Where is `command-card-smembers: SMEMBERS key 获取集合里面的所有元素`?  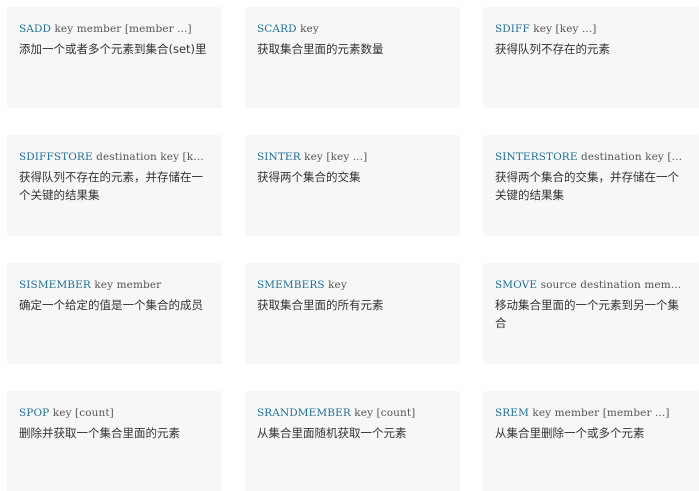 command-card-smembers: SMEMBERS key 获取集合里面的所有元素 is located at coordinates (352, 313).